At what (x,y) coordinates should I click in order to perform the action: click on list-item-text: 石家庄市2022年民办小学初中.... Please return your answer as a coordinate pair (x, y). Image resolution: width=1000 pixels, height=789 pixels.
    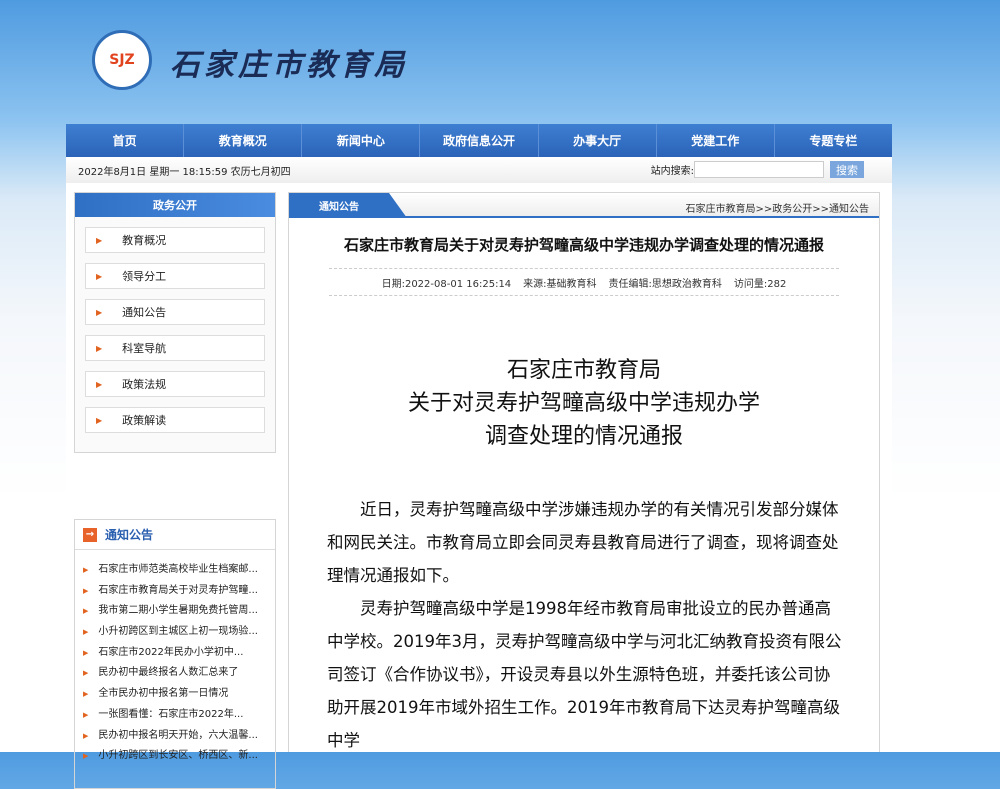
    Looking at the image, I should click on (171, 652).